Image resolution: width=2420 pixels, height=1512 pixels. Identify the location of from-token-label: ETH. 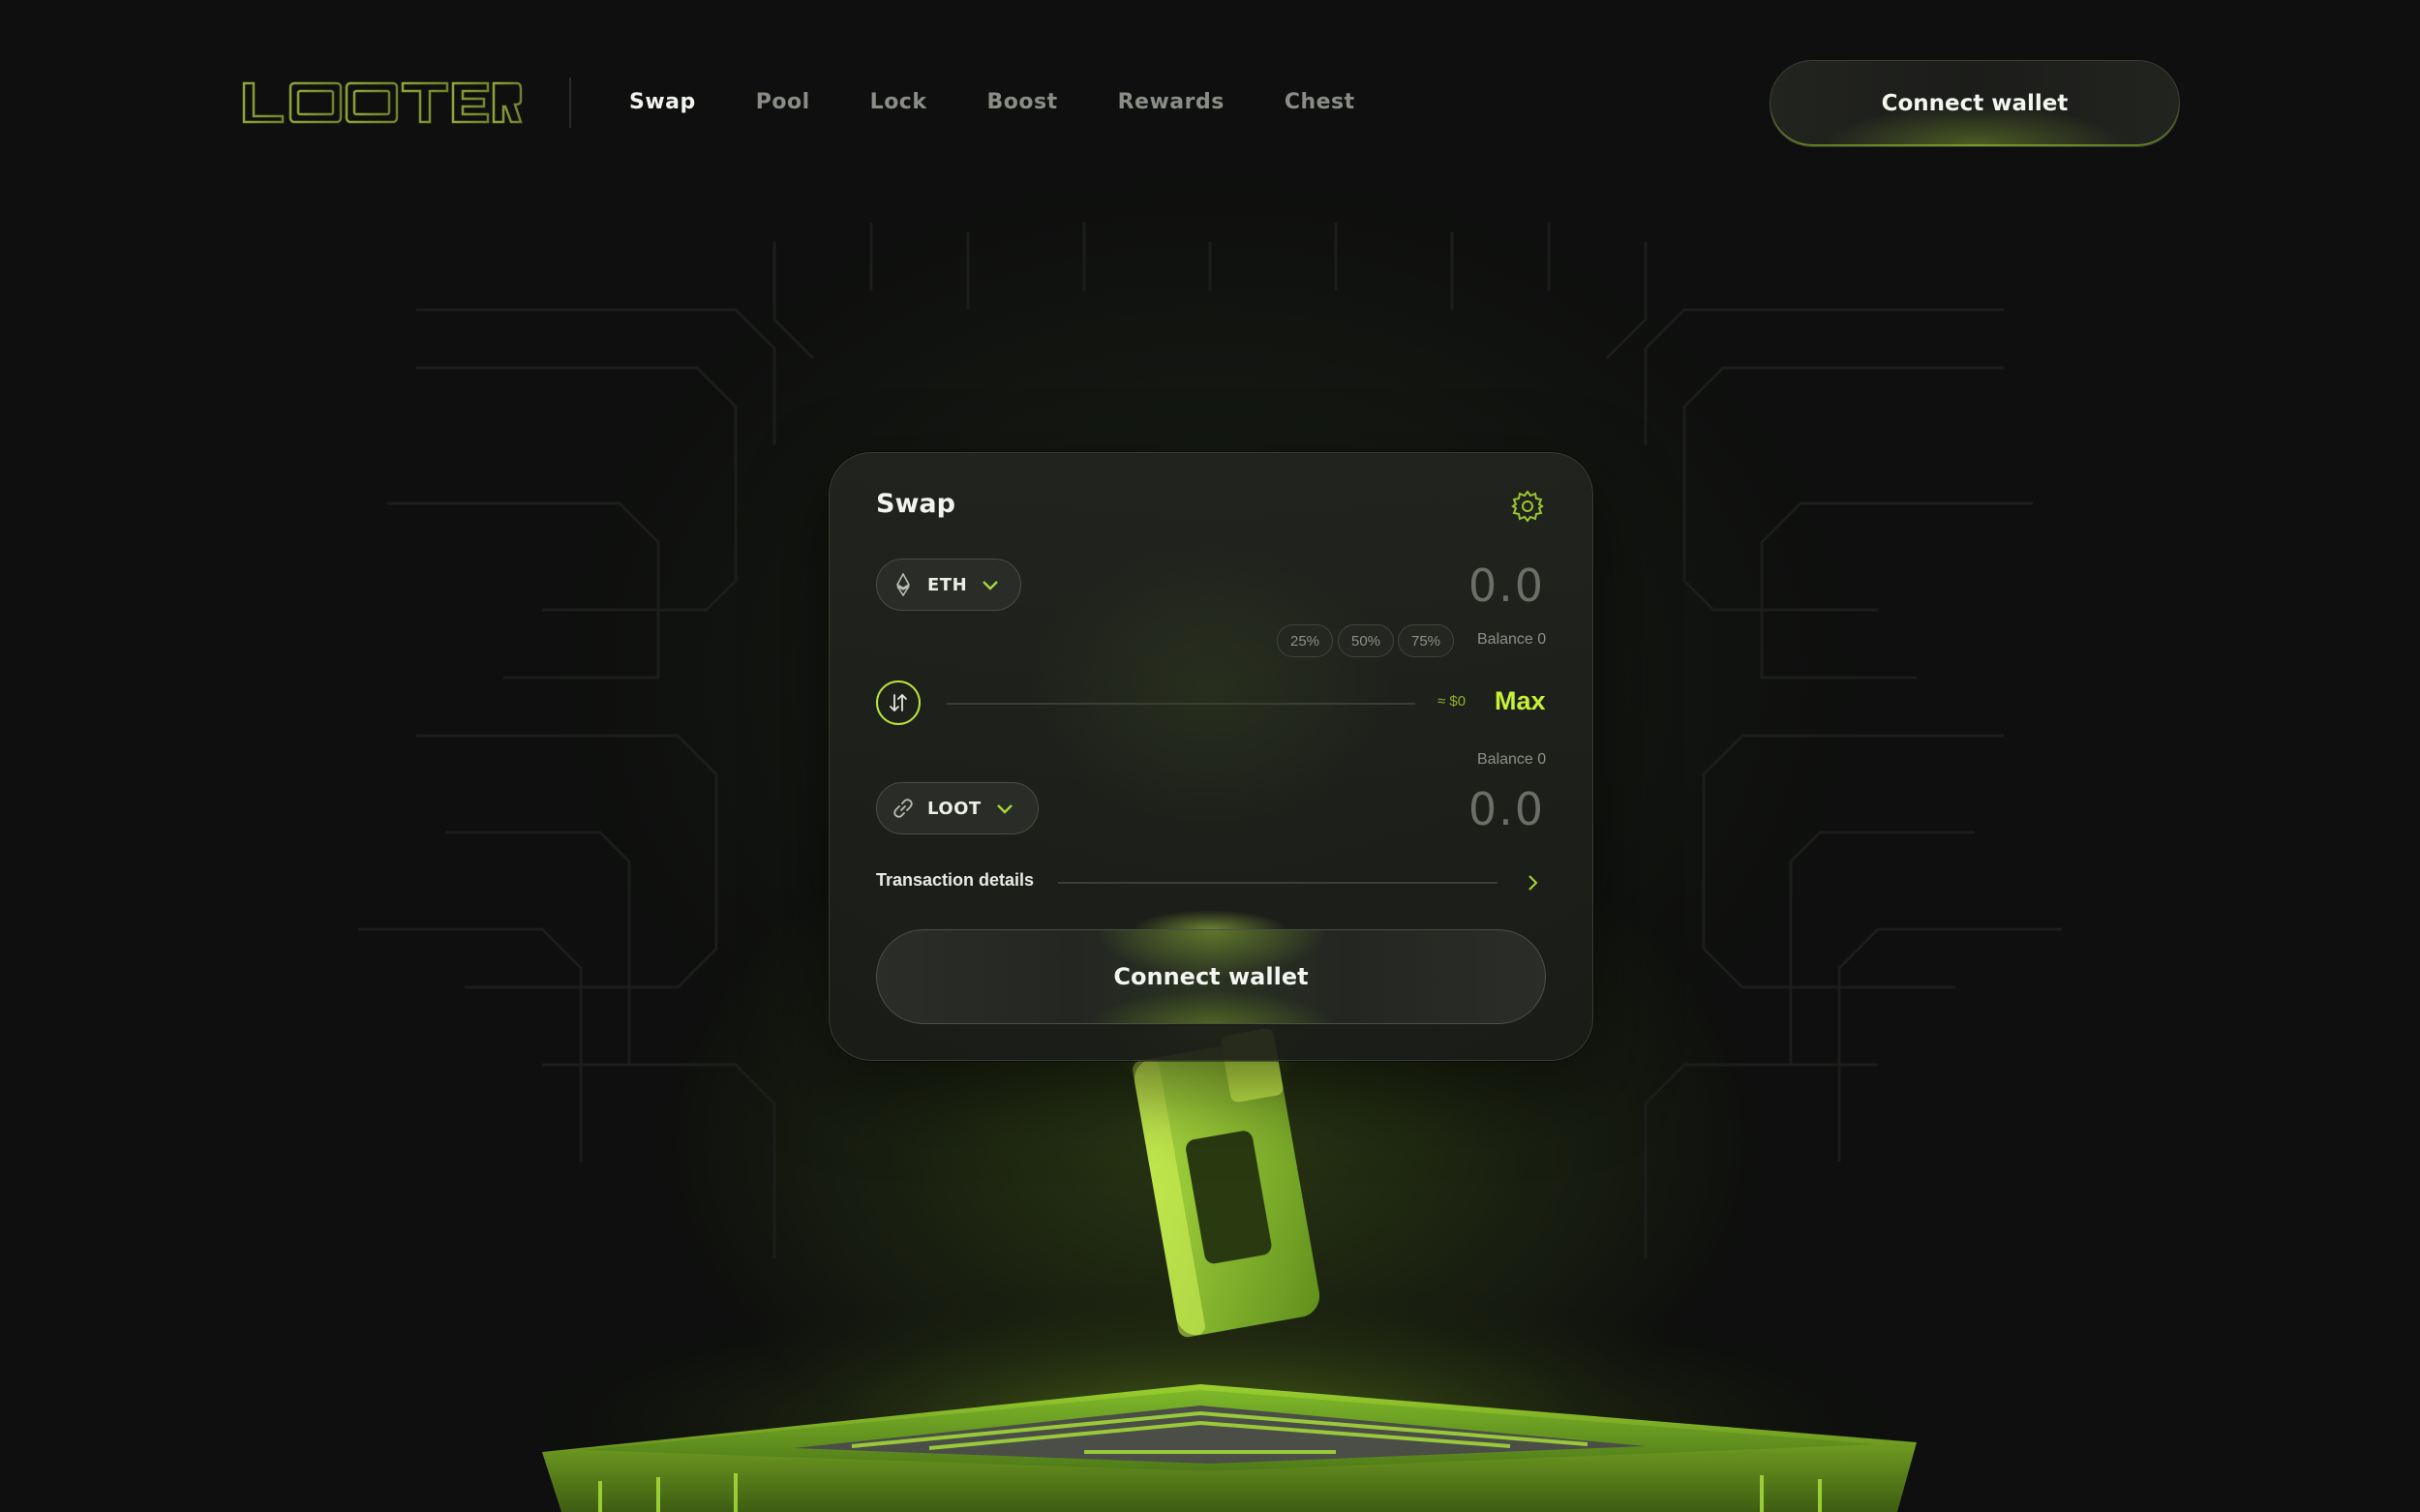
(947, 584).